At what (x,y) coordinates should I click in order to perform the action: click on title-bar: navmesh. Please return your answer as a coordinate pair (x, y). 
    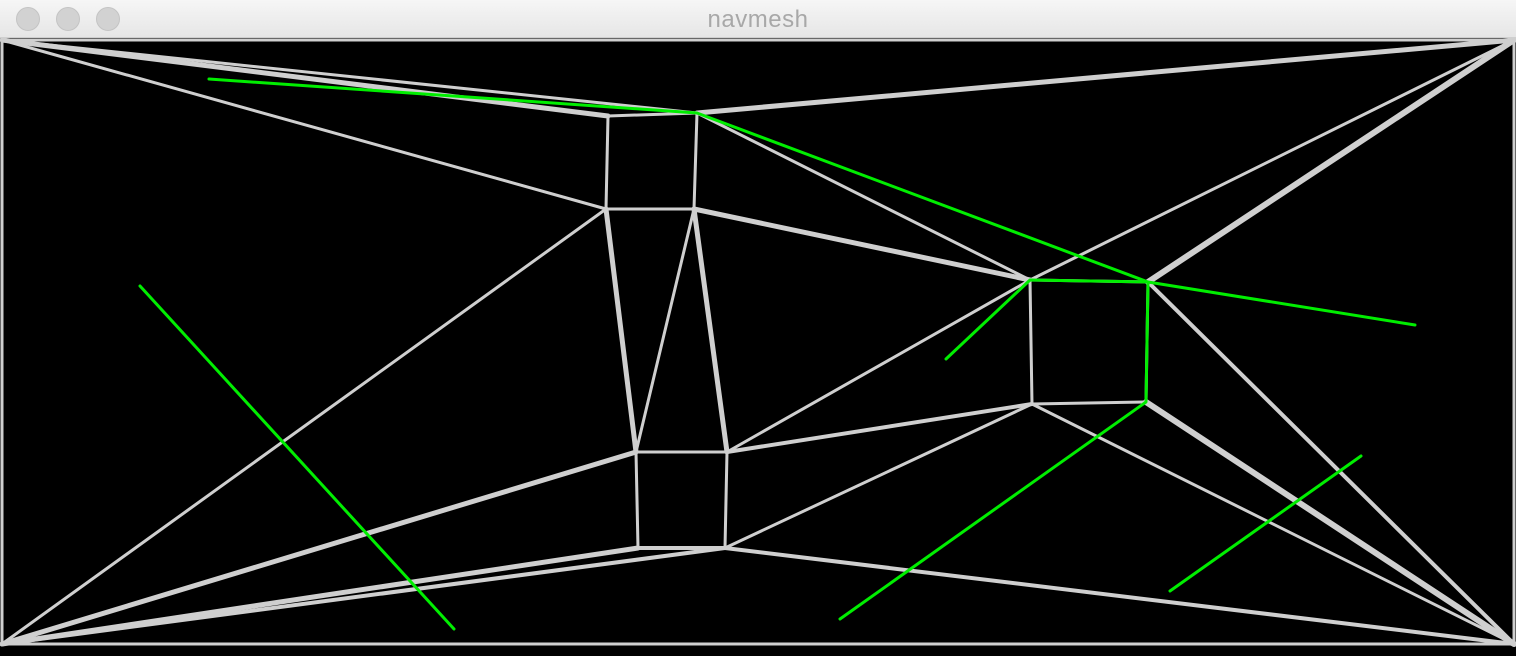
    Looking at the image, I should click on (758, 19).